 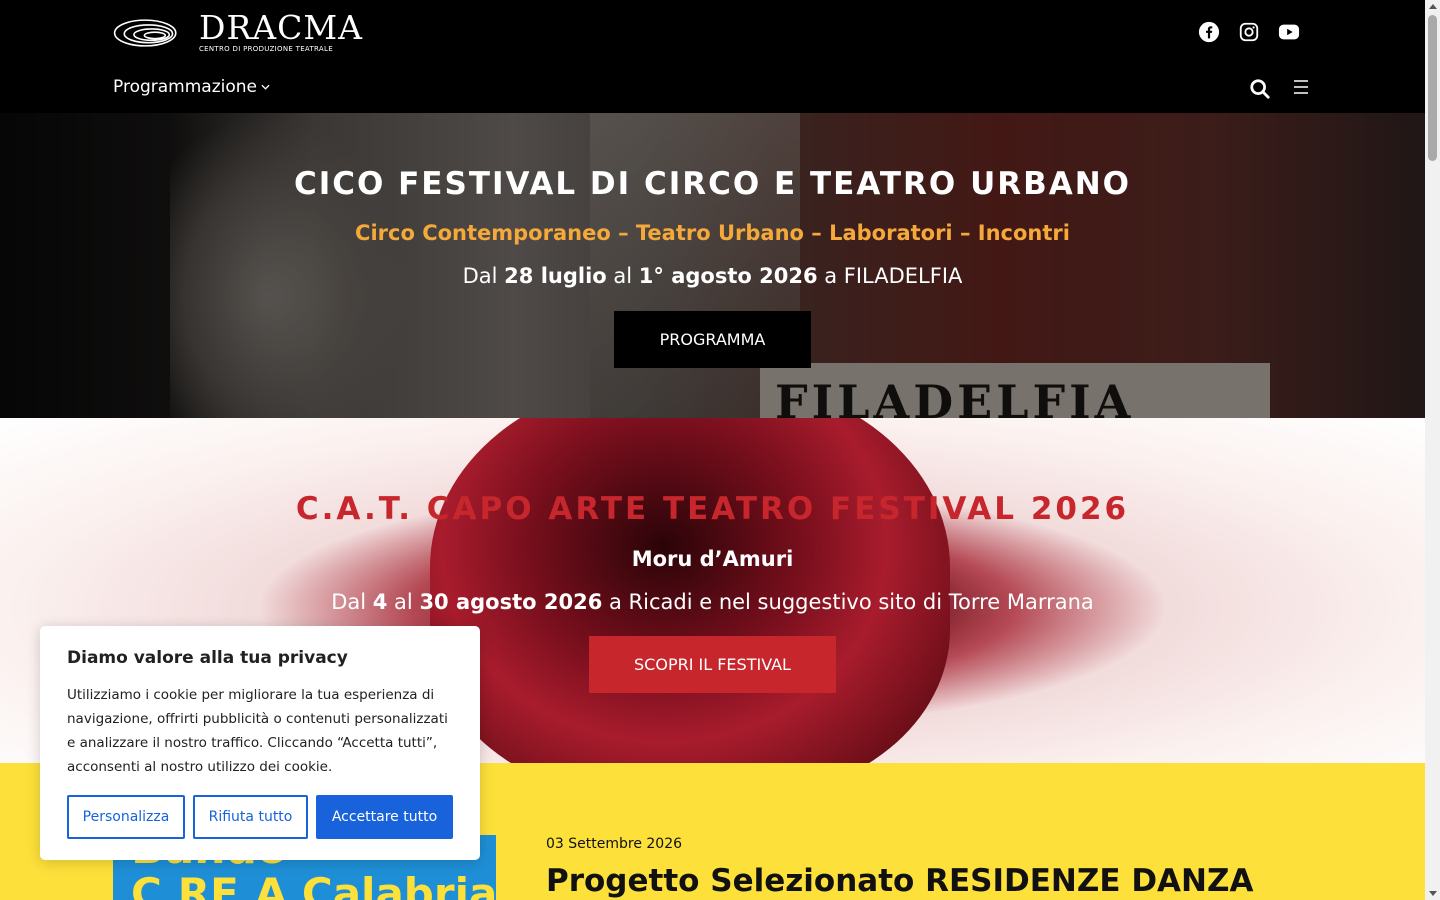 I want to click on scroll-down-arrow-icon, so click(x=1433, y=893).